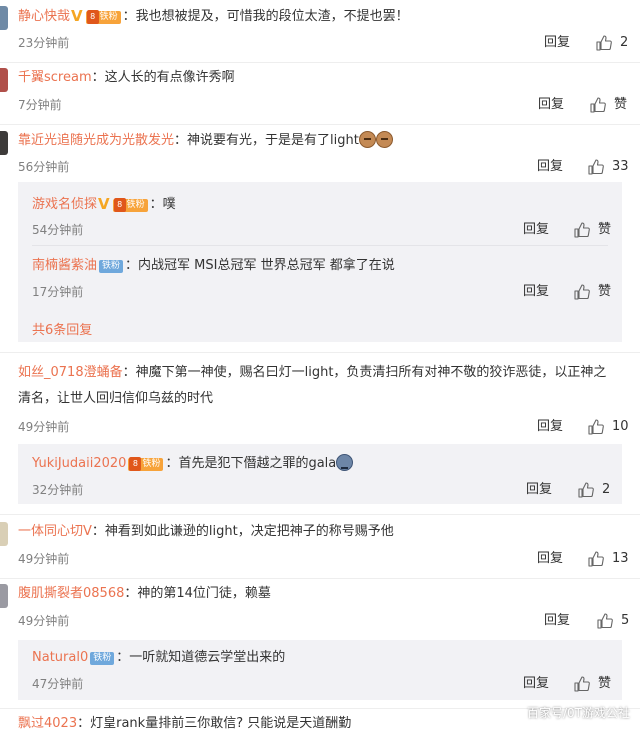 The image size is (640, 733). What do you see at coordinates (608, 167) in the screenshot?
I see `like-button: 33` at bounding box center [608, 167].